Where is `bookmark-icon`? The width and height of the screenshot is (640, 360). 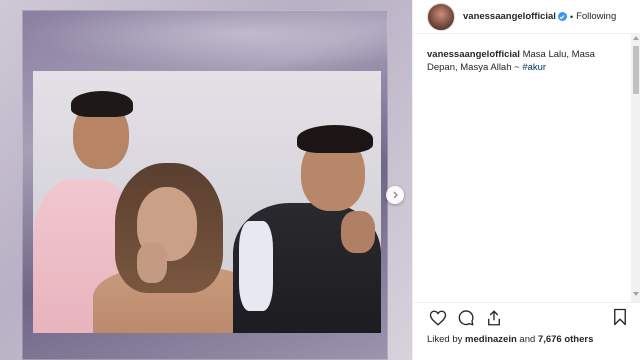 bookmark-icon is located at coordinates (620, 317).